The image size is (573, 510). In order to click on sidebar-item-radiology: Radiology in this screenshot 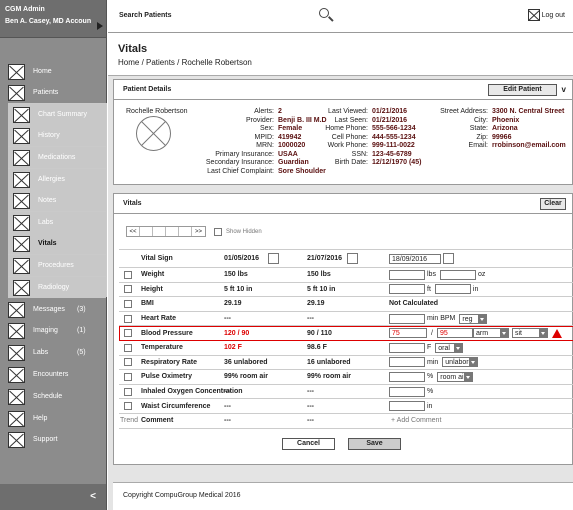, I will do `click(57, 287)`.